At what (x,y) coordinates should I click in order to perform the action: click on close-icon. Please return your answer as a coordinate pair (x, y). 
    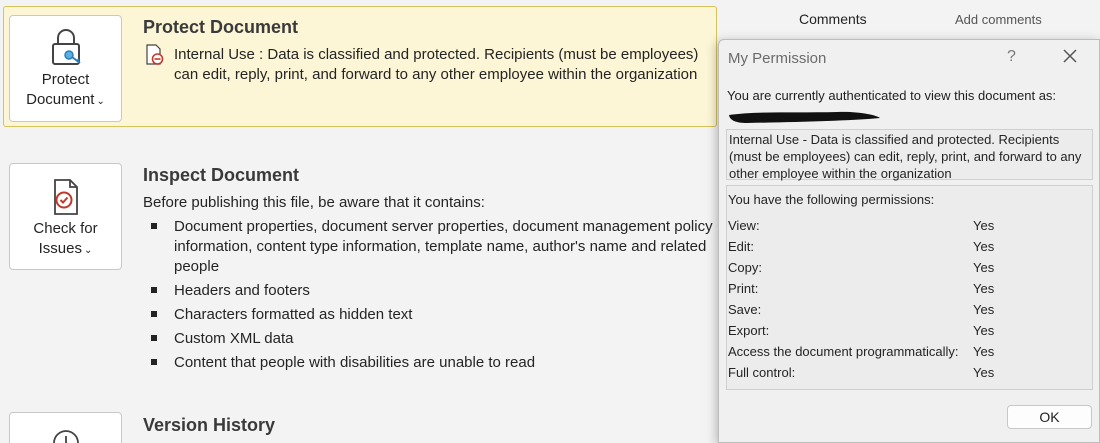
    Looking at the image, I should click on (1070, 56).